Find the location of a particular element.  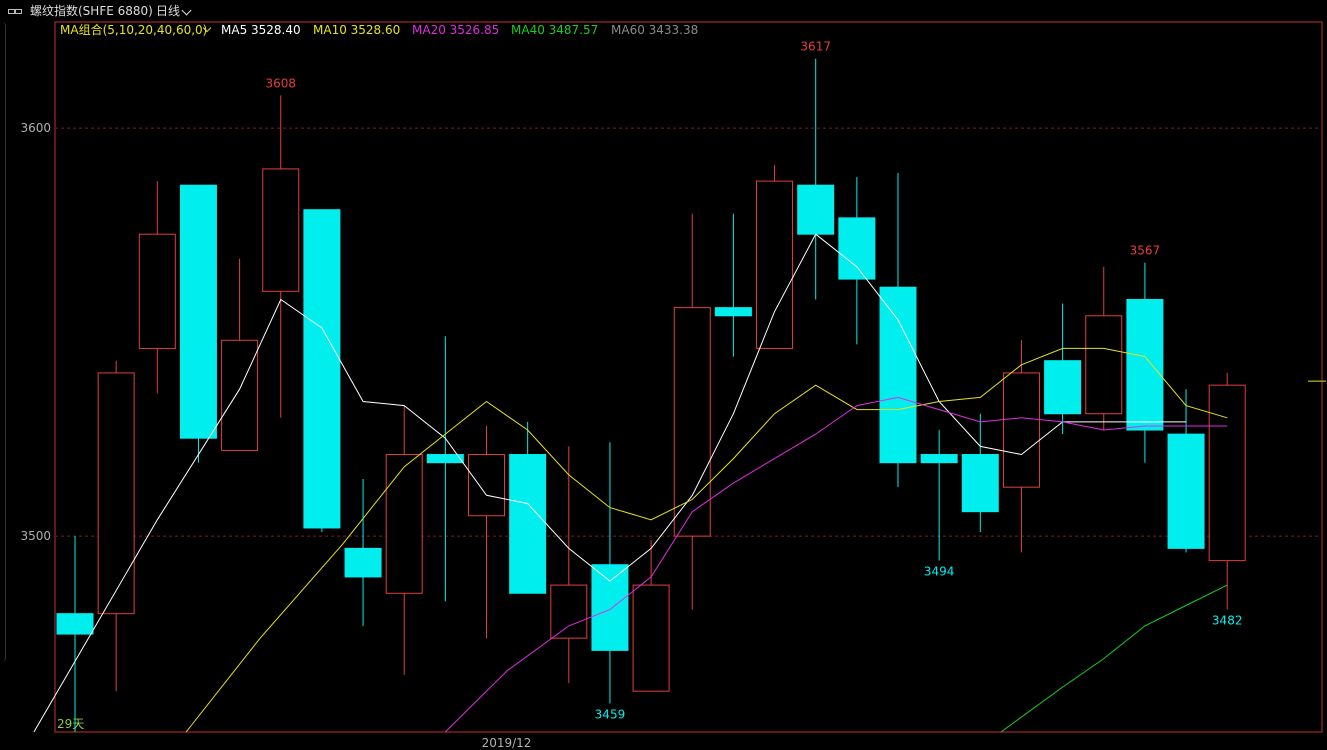

high-price-label: 3567 is located at coordinates (1145, 251).